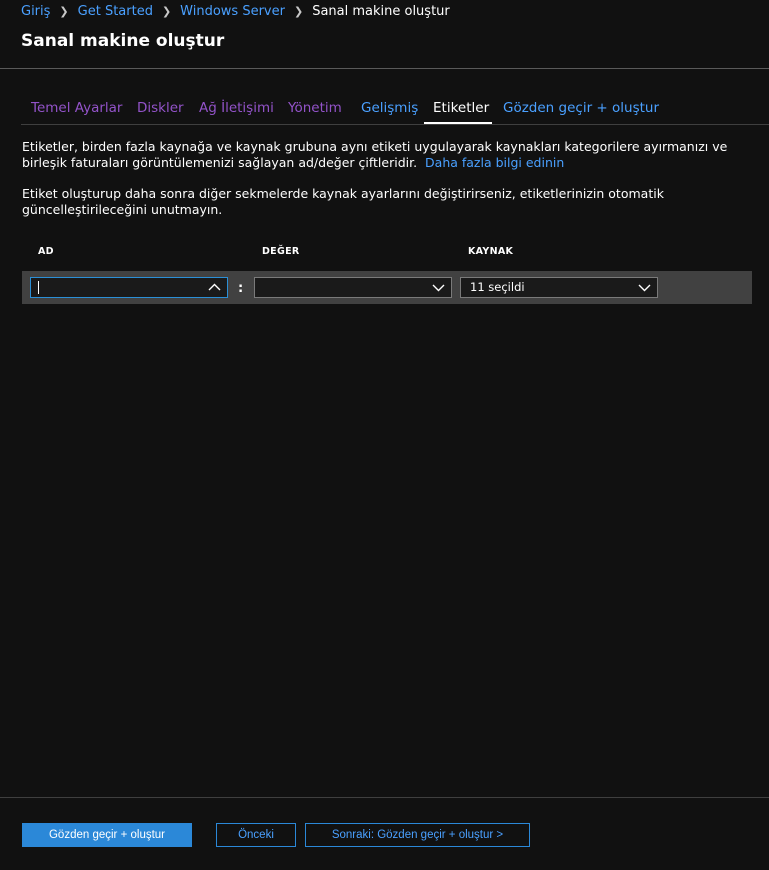 The image size is (769, 870). What do you see at coordinates (315, 108) in the screenshot?
I see `tab-management: Yönetim` at bounding box center [315, 108].